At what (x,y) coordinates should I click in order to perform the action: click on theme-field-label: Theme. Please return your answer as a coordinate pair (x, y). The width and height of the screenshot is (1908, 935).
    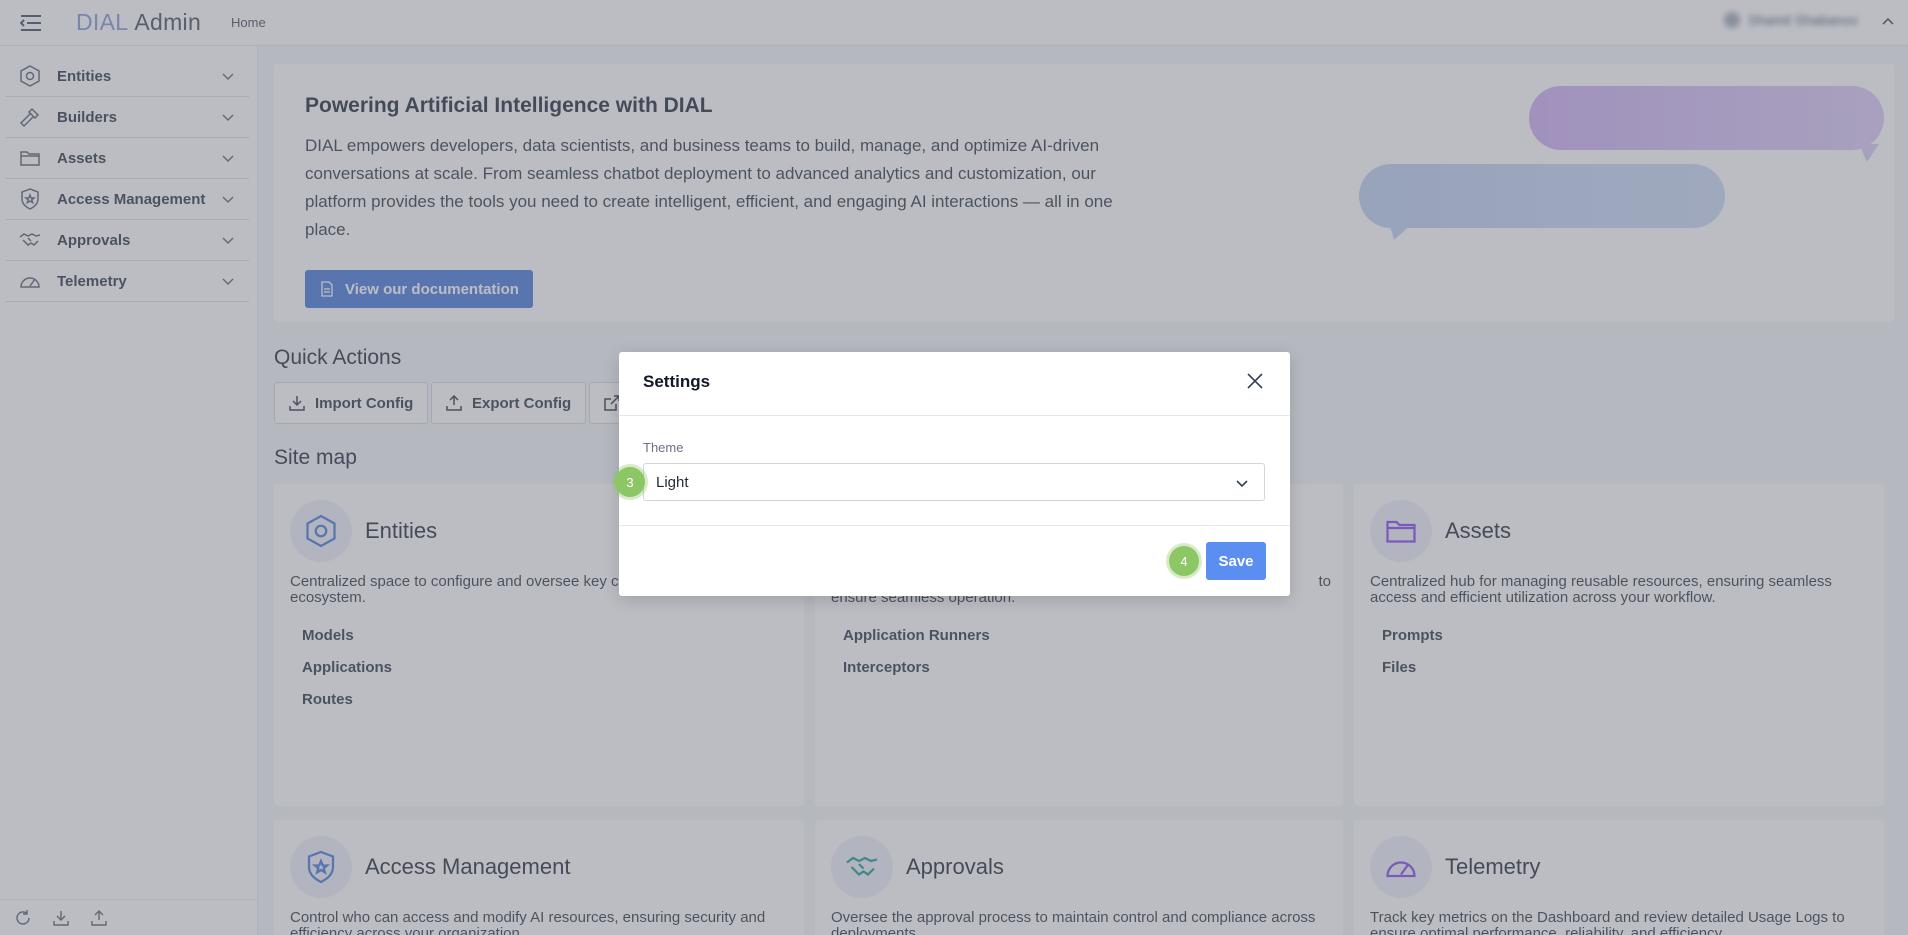
    Looking at the image, I should click on (663, 447).